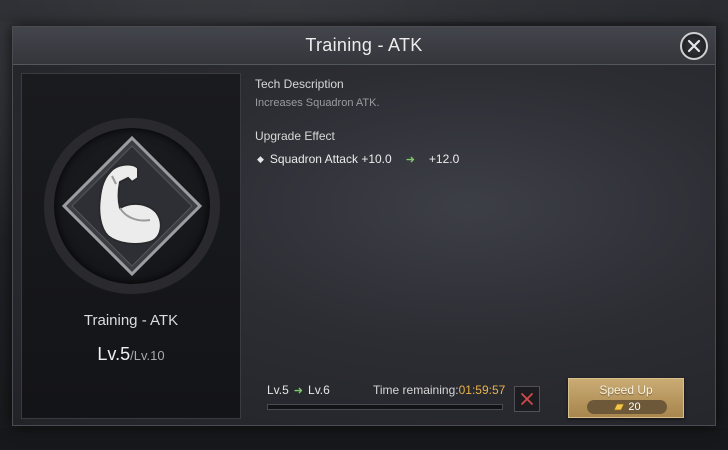 The image size is (728, 450). I want to click on effect-next-value: +12.0, so click(444, 159).